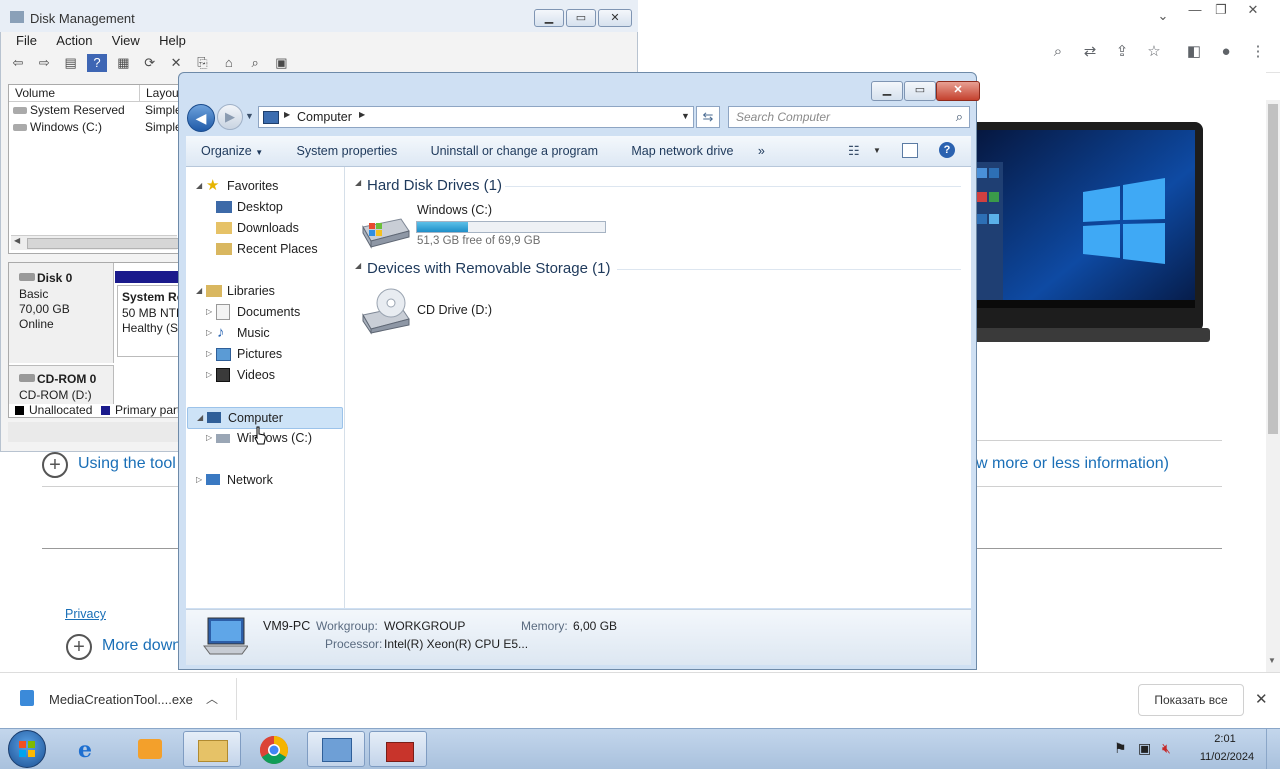 This screenshot has width=1280, height=770. I want to click on forward-arrow-icon: ▶, so click(230, 117).